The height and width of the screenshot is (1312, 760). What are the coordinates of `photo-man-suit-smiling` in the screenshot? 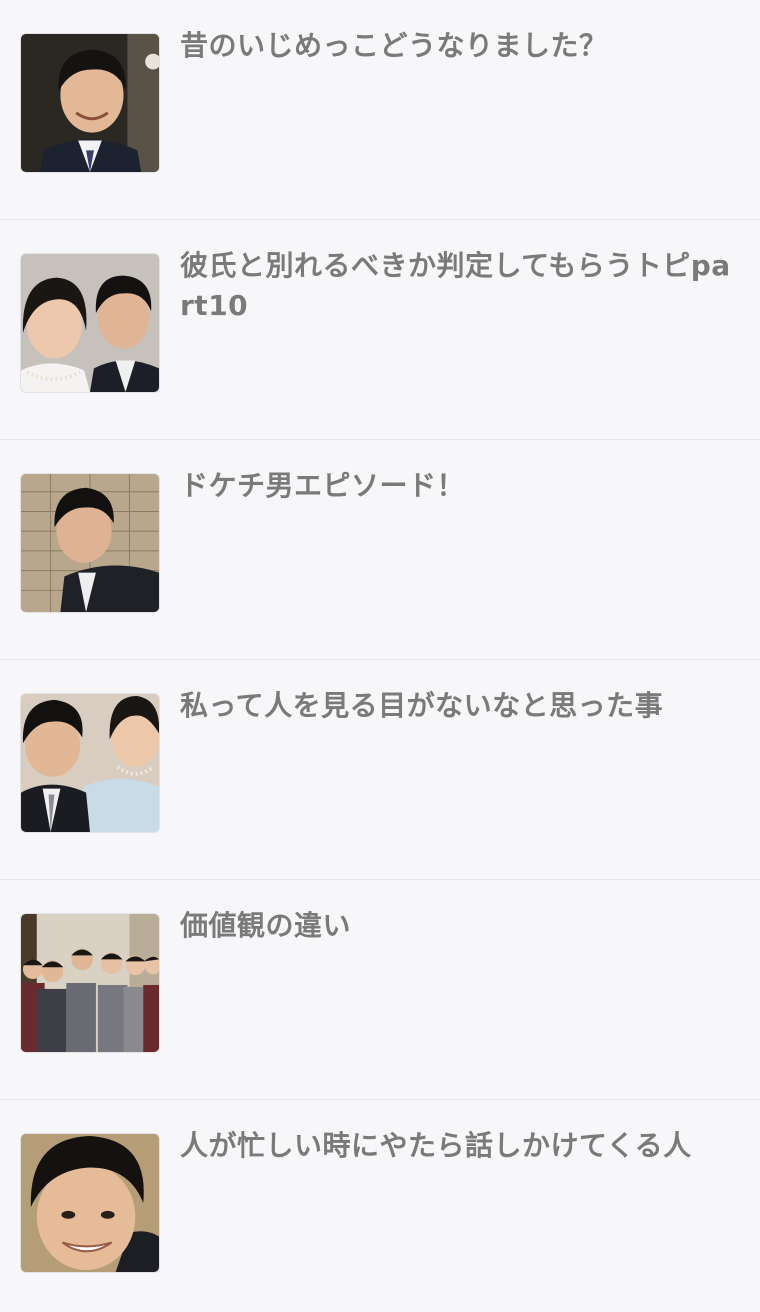 It's located at (90, 103).